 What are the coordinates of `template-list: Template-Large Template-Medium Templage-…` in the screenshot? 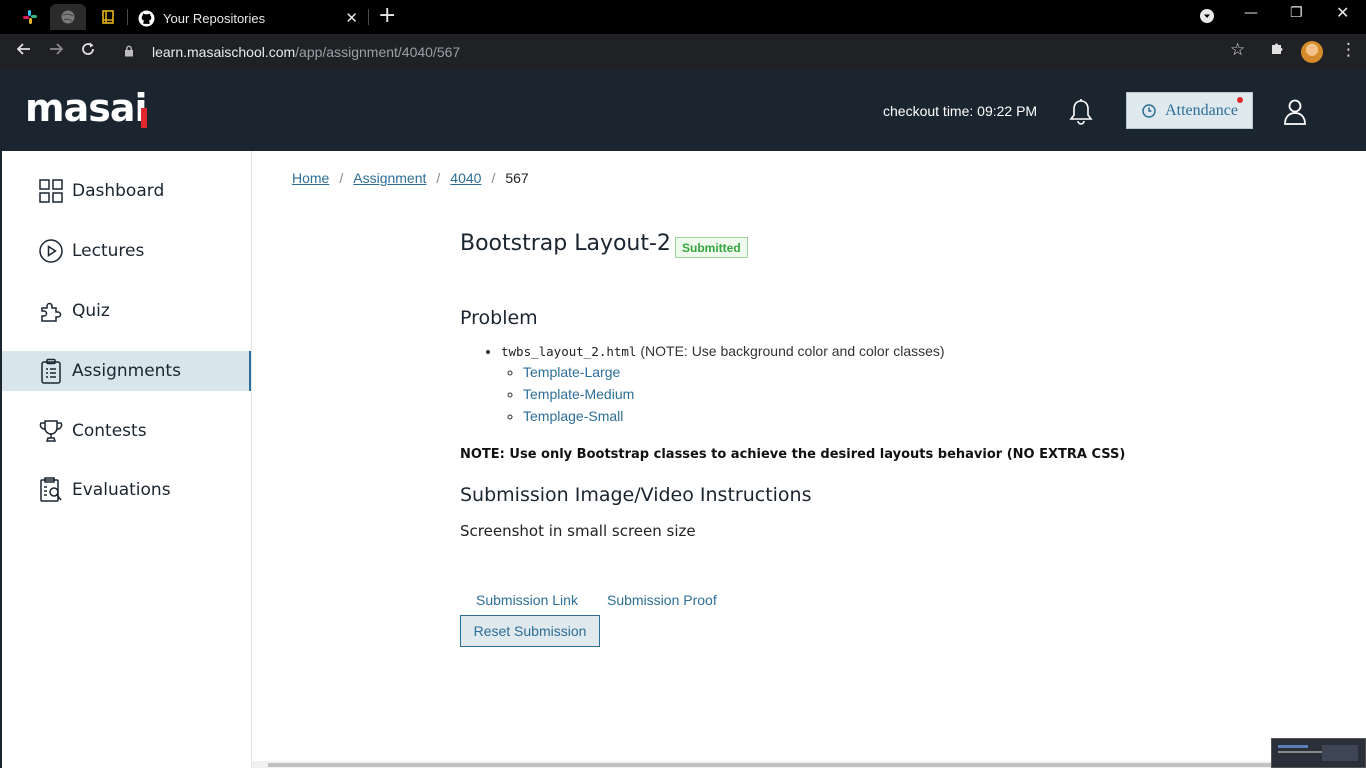 It's located at (723, 394).